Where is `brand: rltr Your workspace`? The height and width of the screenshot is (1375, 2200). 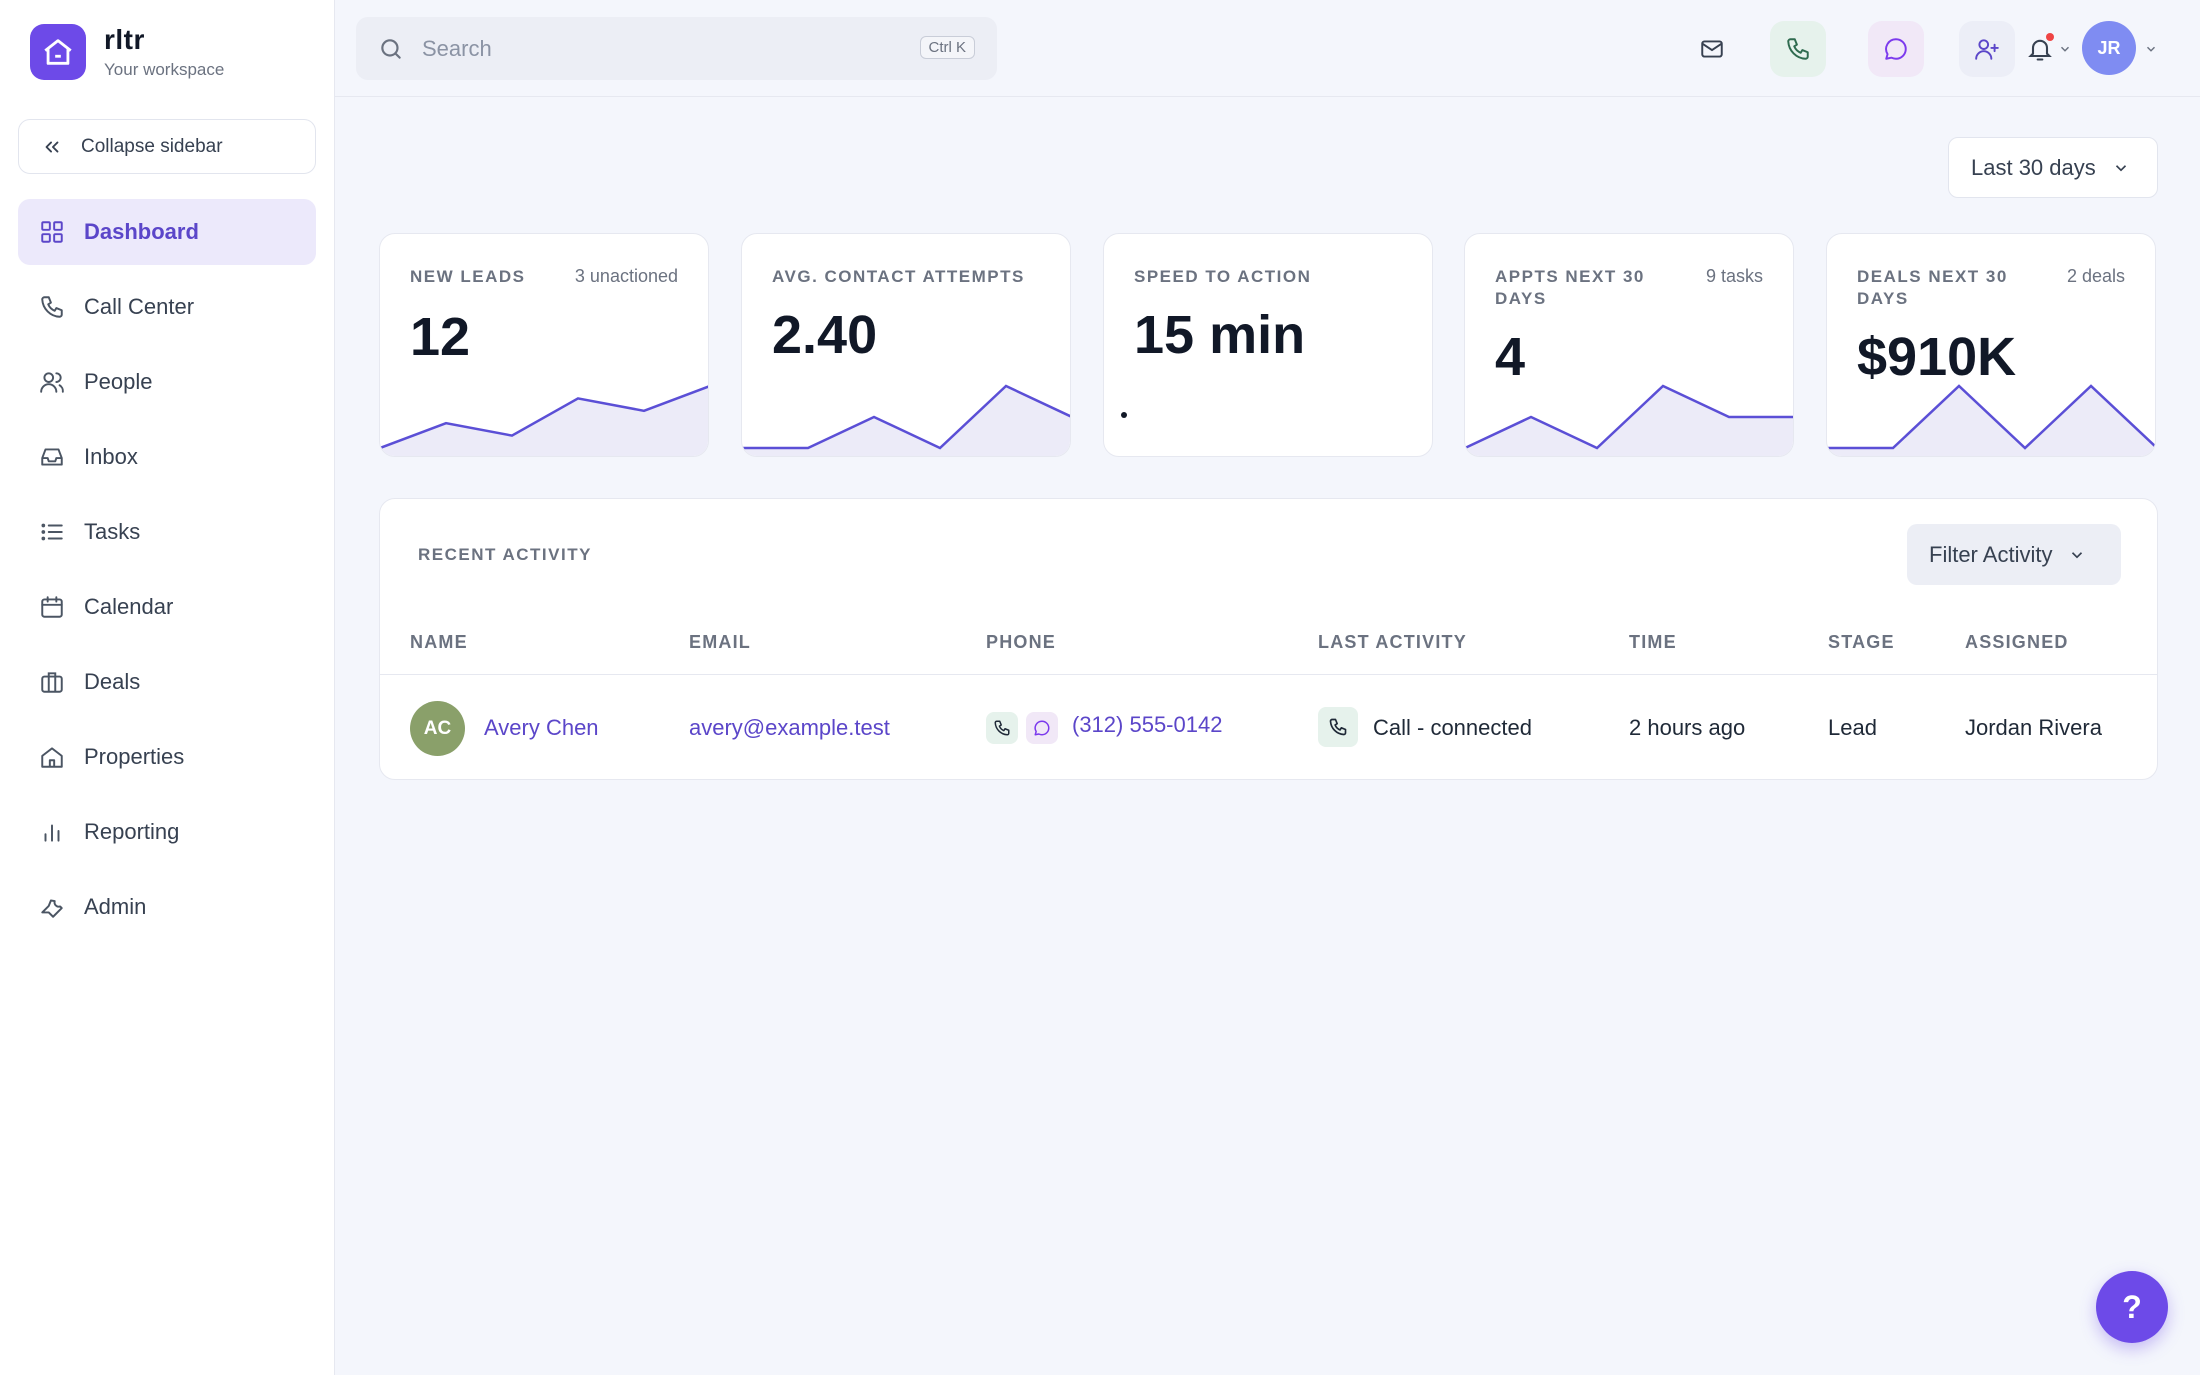
brand: rltr Your workspace is located at coordinates (127, 52).